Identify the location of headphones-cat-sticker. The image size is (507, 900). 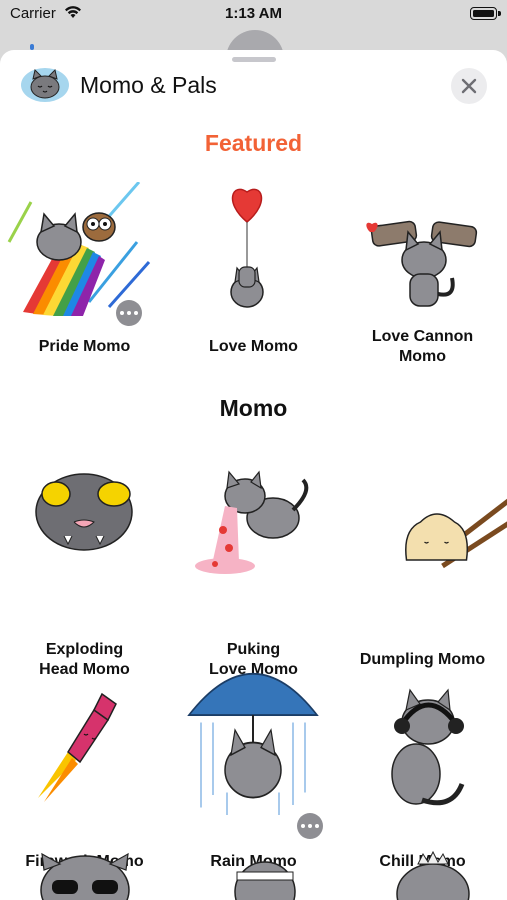
(428, 747).